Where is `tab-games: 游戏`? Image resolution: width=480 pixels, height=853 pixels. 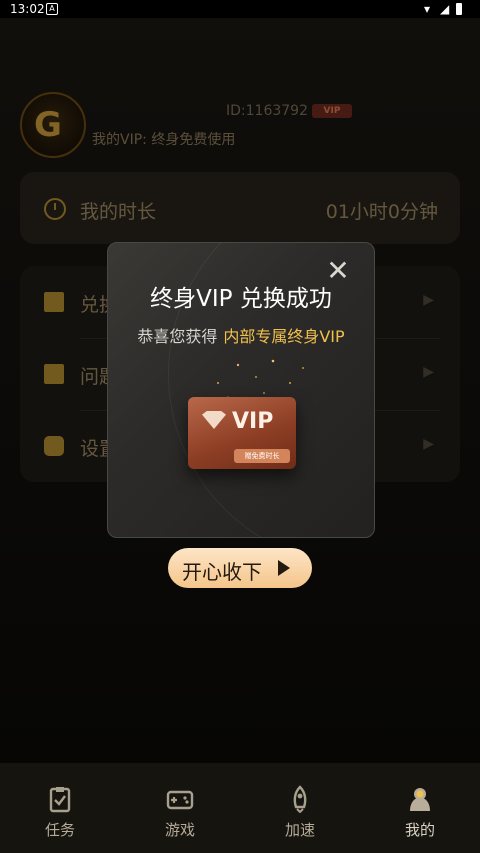 tab-games: 游戏 is located at coordinates (180, 808).